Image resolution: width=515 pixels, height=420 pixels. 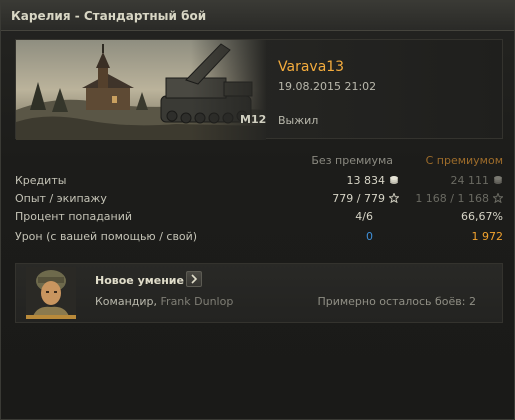 What do you see at coordinates (61, 198) in the screenshot?
I see `row-label: Опыт / экипажу` at bounding box center [61, 198].